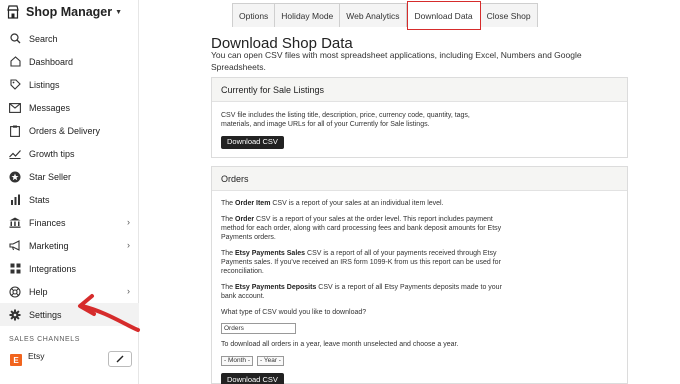 The width and height of the screenshot is (680, 384). What do you see at coordinates (69, 245) in the screenshot?
I see `sidebar-item-marketing: Marketing ›` at bounding box center [69, 245].